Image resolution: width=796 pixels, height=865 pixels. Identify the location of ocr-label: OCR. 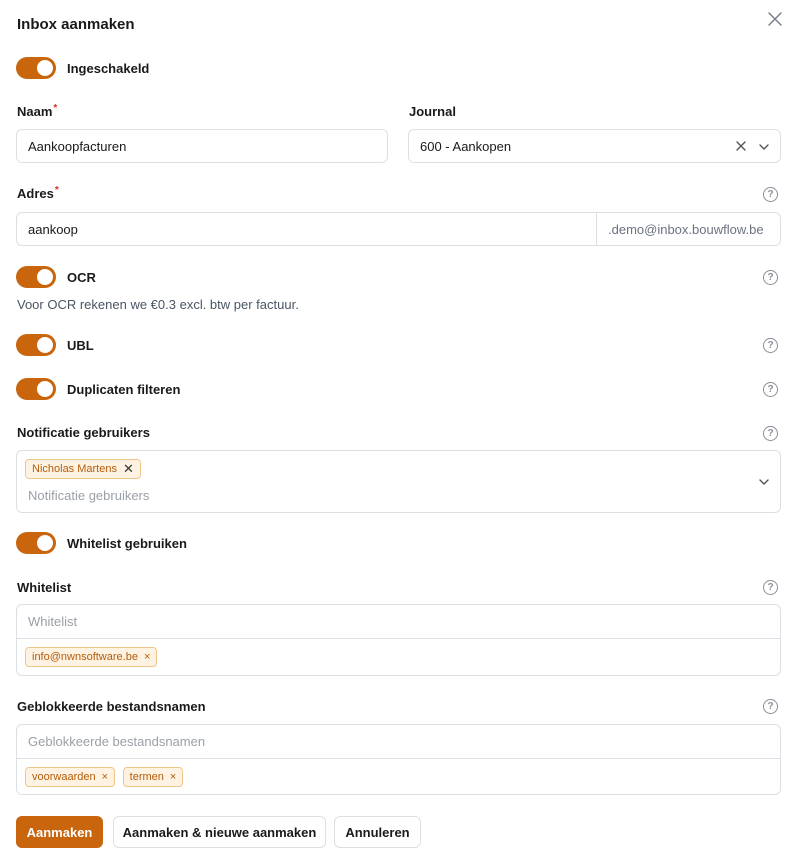
(81, 277).